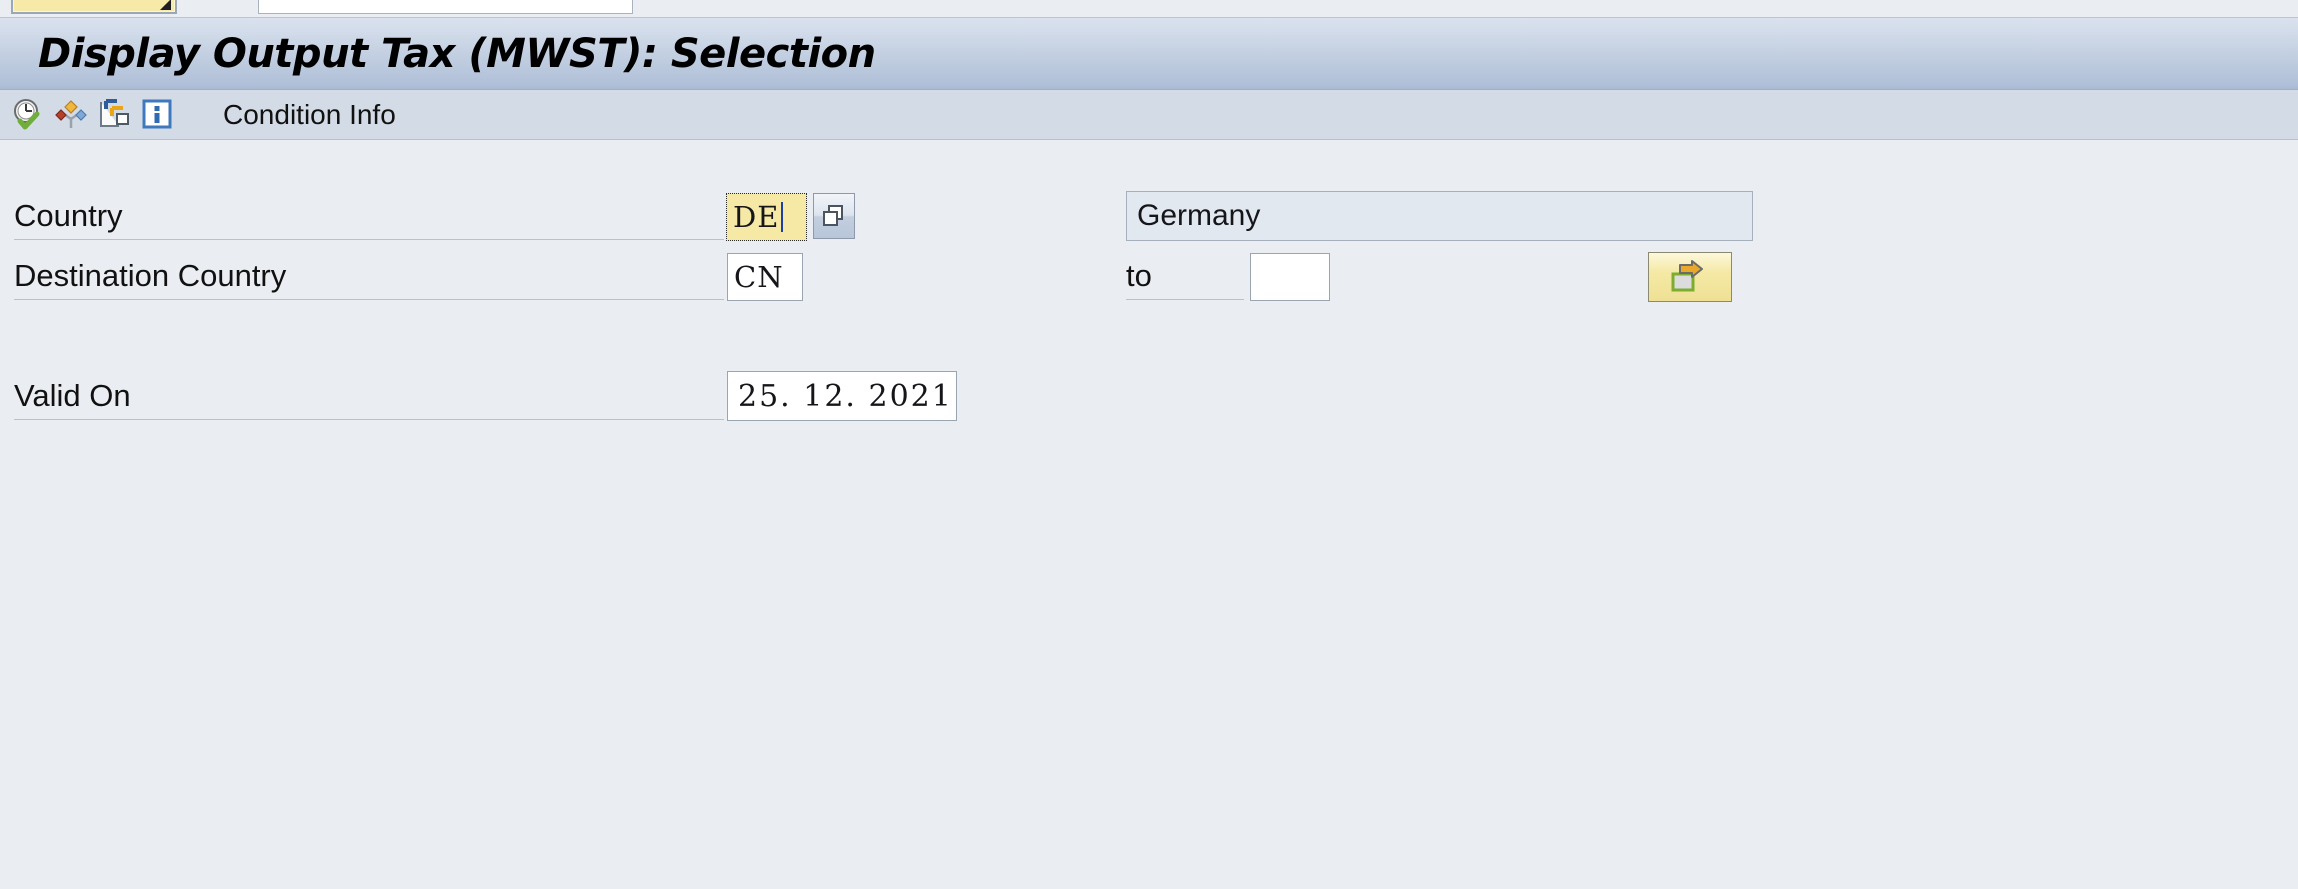 Image resolution: width=2298 pixels, height=889 pixels. I want to click on country-description-value: Germany, so click(1199, 215).